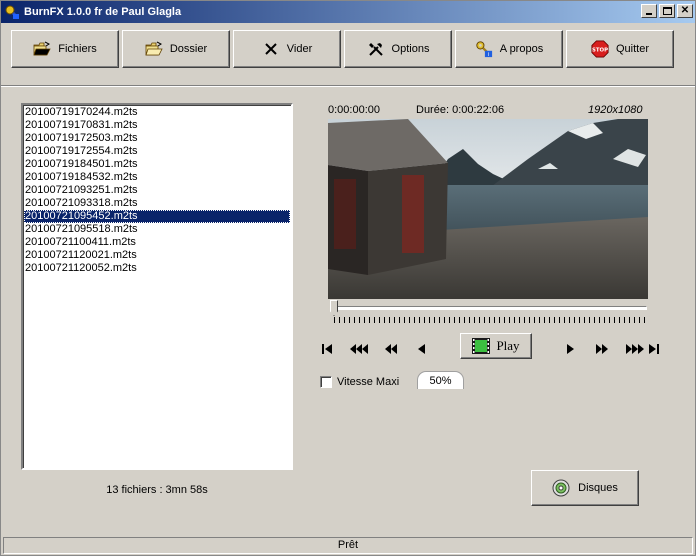 The image size is (696, 556). What do you see at coordinates (157, 138) in the screenshot?
I see `file-list-item: 20100719172503.m2ts` at bounding box center [157, 138].